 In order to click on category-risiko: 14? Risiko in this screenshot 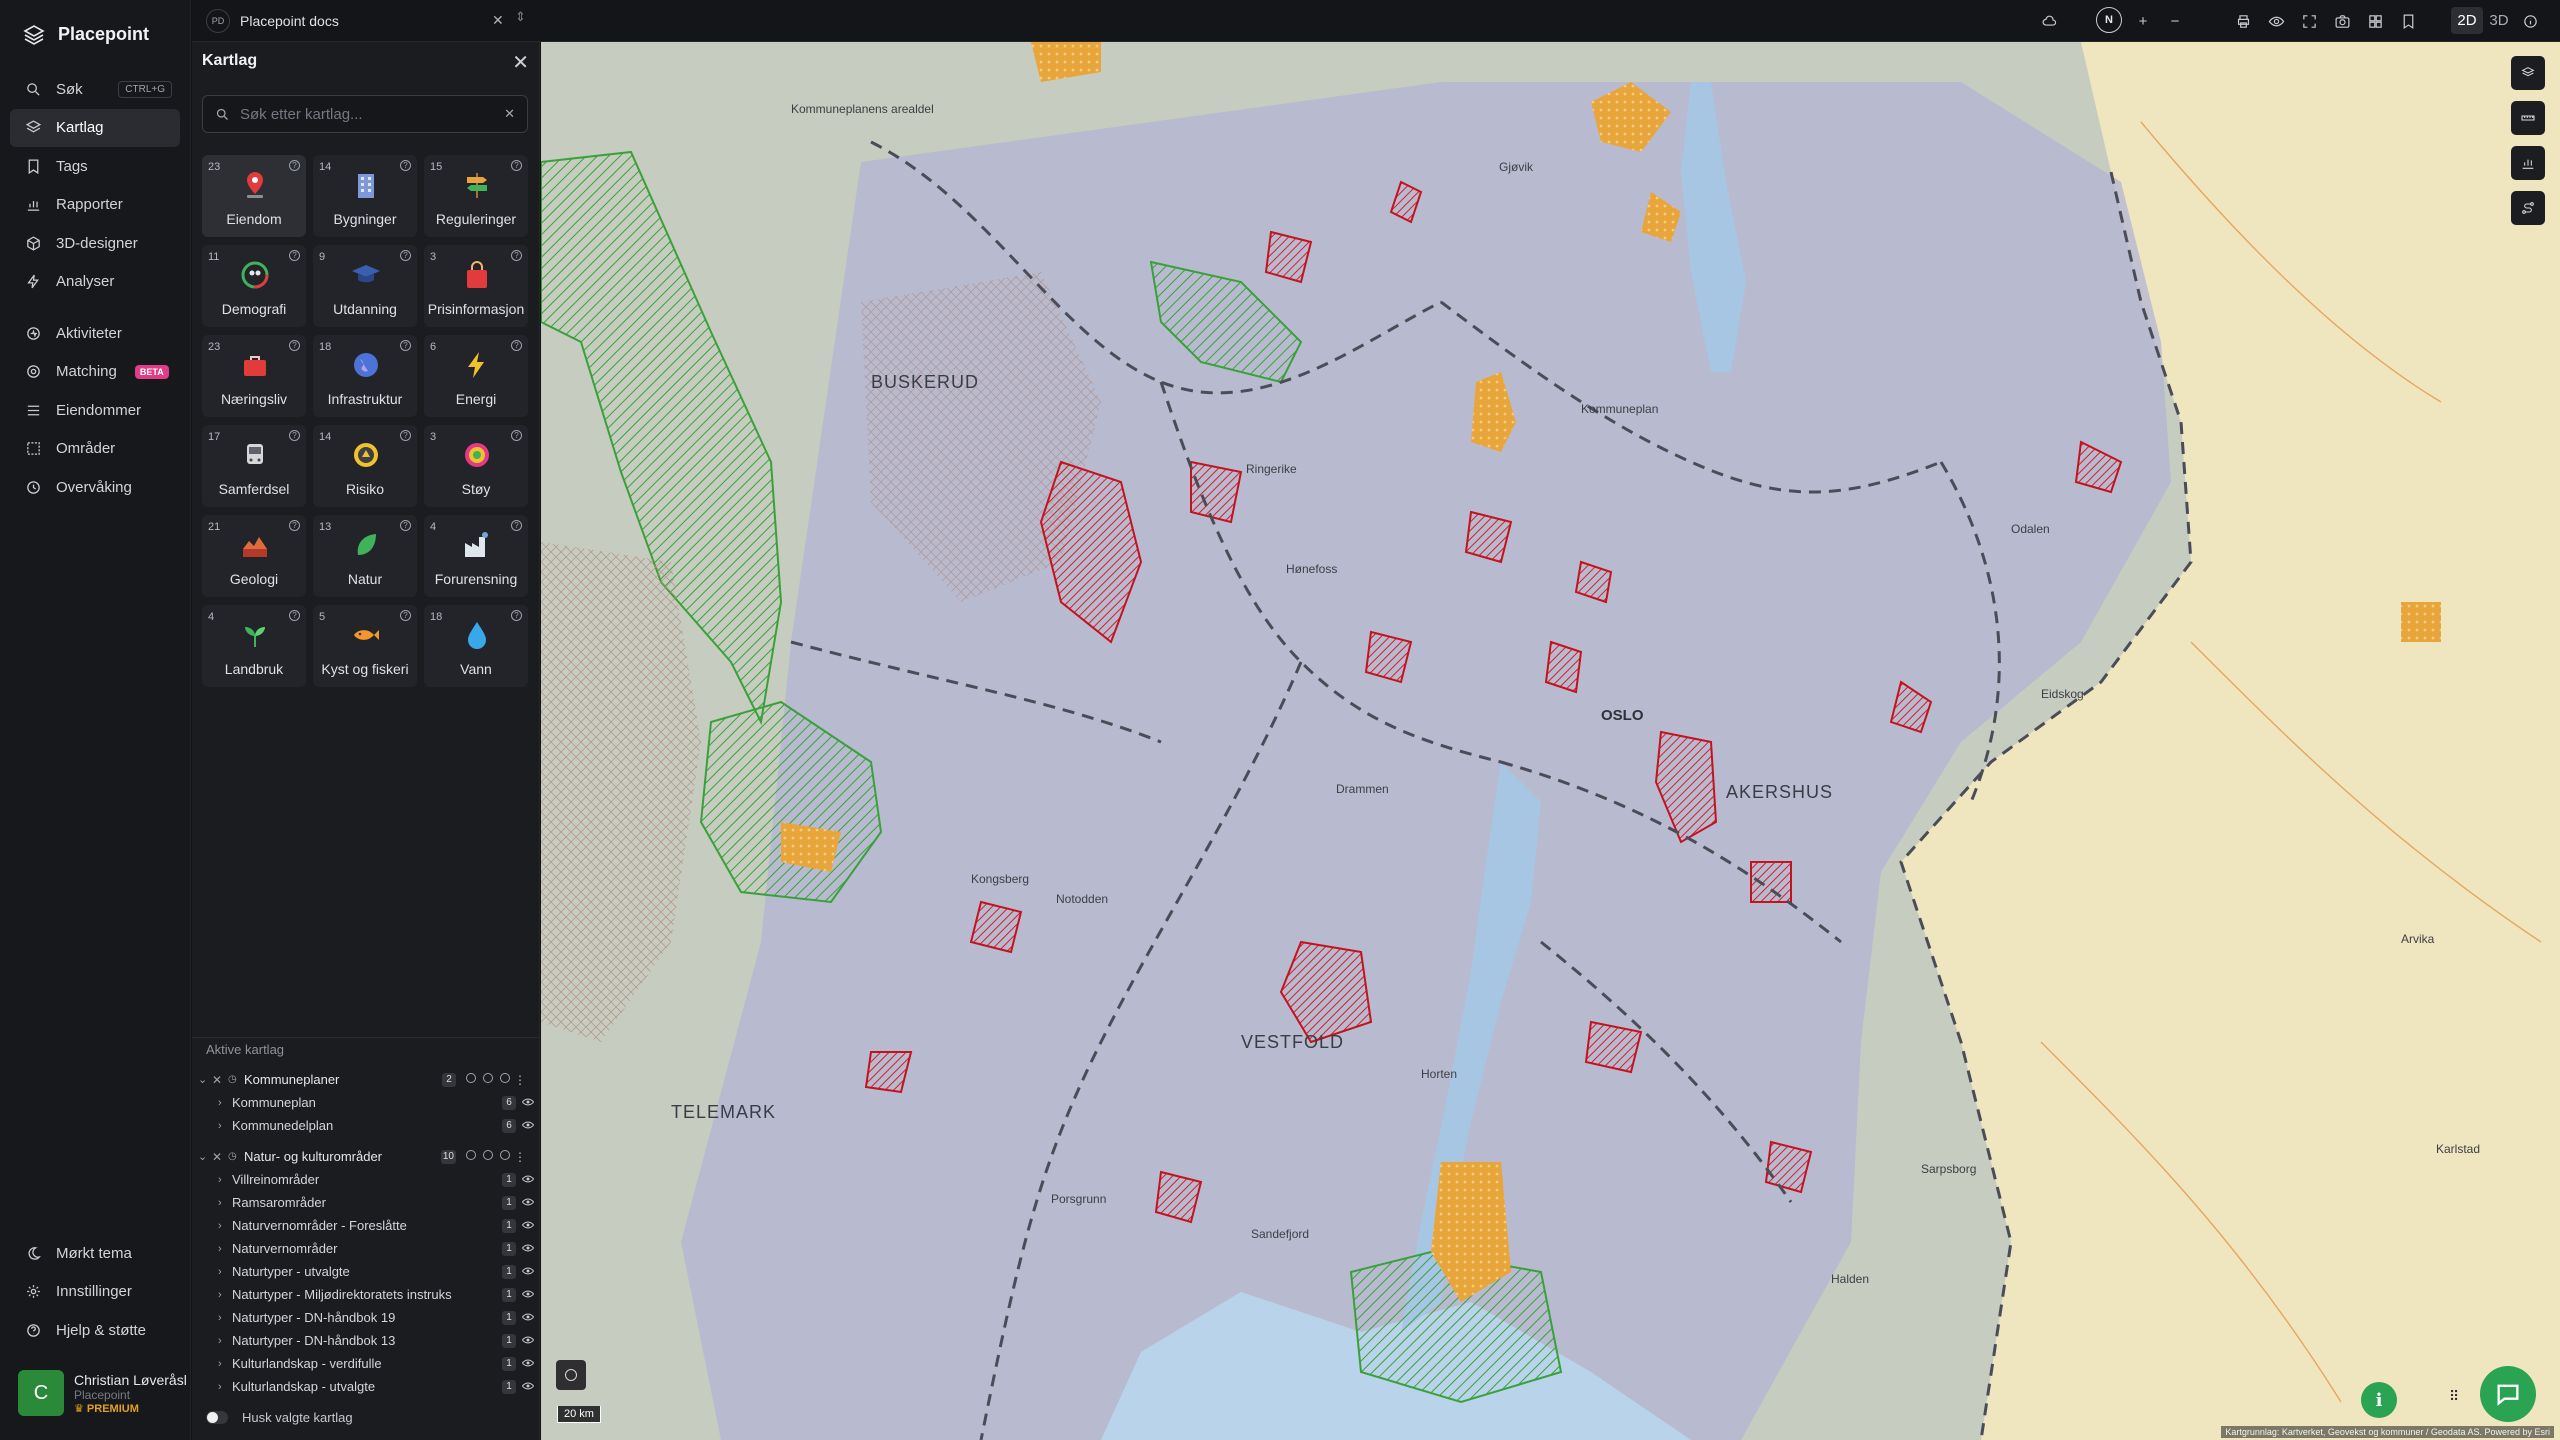, I will do `click(365, 466)`.